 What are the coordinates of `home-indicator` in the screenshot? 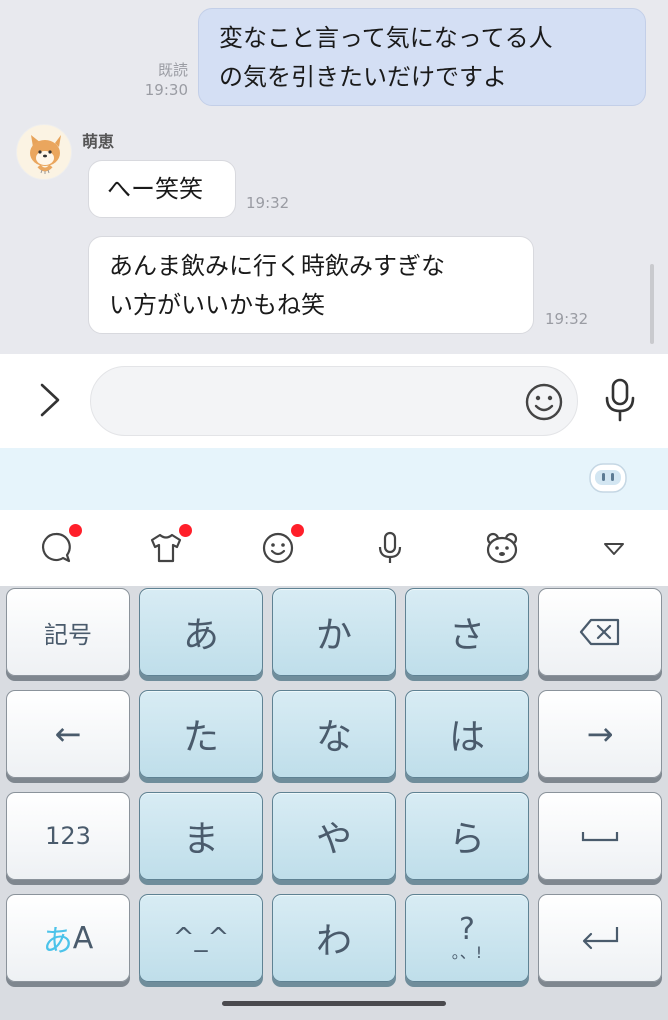 It's located at (334, 1003).